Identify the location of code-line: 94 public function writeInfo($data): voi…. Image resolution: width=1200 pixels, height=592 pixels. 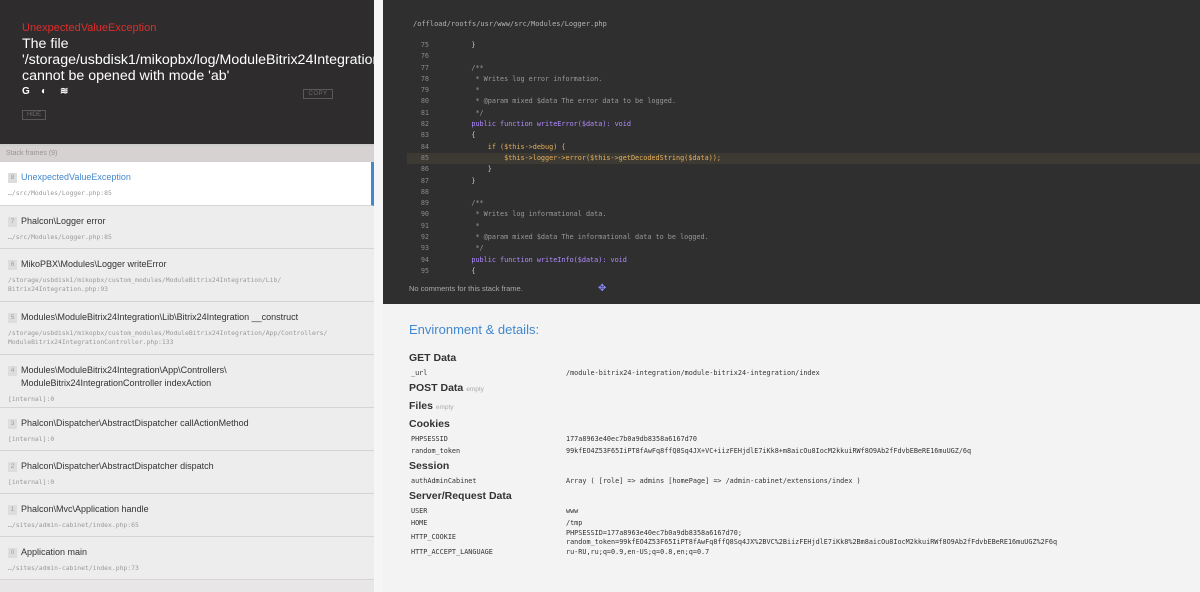
(803, 260).